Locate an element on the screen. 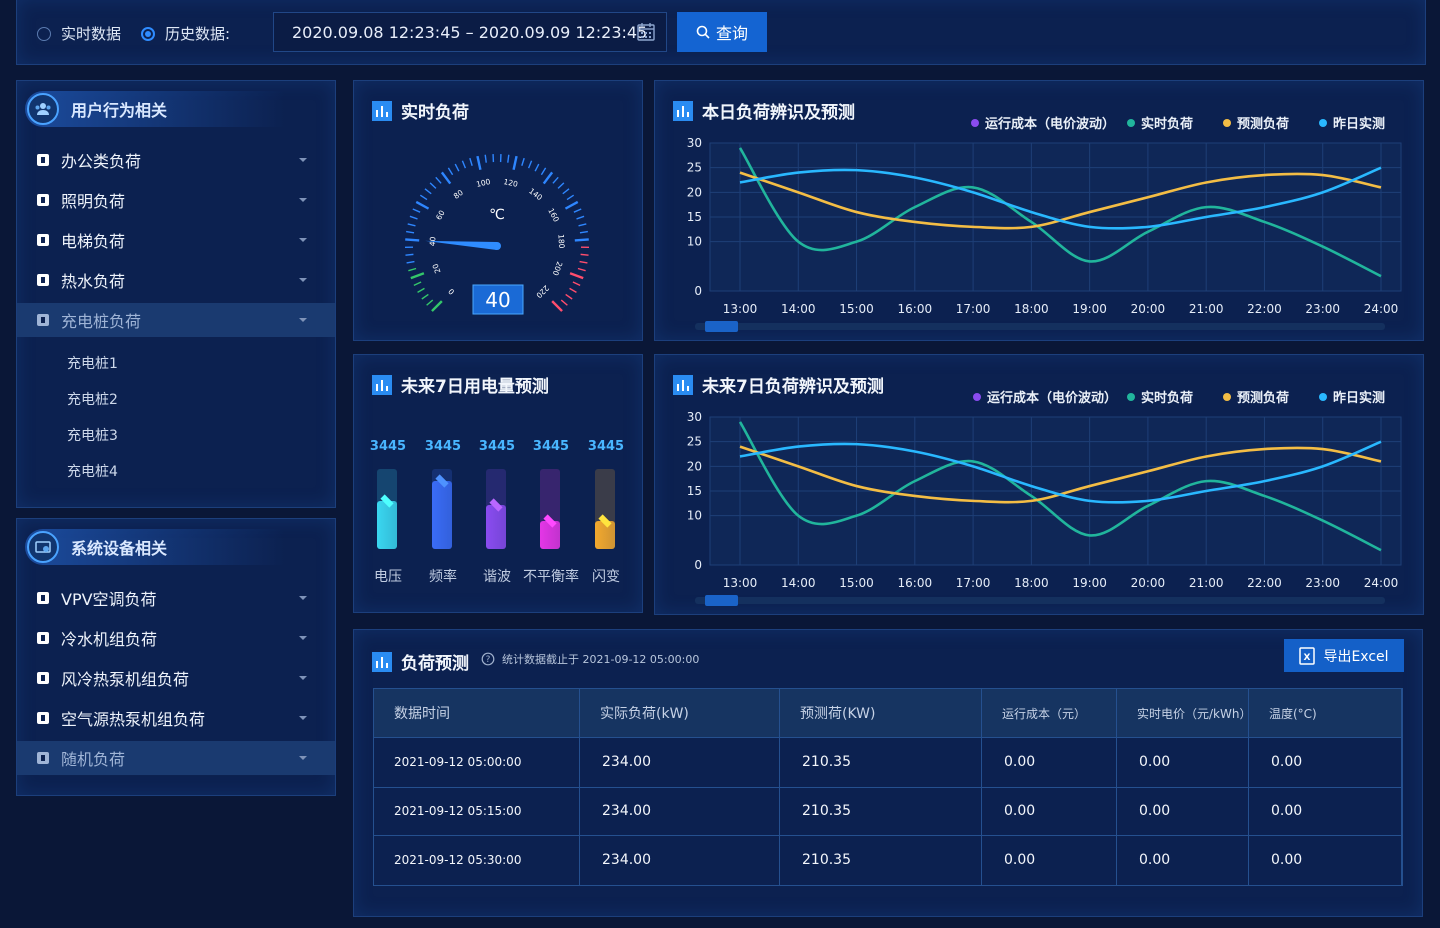  device-settings-icon is located at coordinates (43, 547).